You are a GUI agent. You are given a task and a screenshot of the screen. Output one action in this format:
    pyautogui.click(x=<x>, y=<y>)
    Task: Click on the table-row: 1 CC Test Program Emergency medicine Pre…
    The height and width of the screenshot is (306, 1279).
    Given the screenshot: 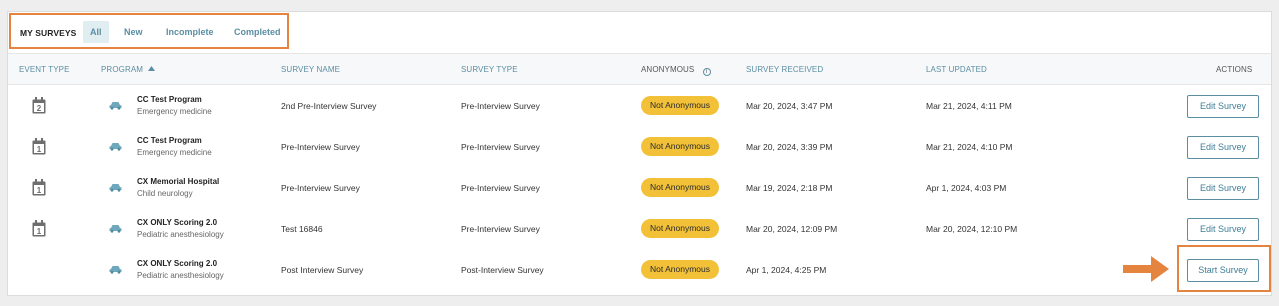 What is the action you would take?
    pyautogui.click(x=639, y=147)
    